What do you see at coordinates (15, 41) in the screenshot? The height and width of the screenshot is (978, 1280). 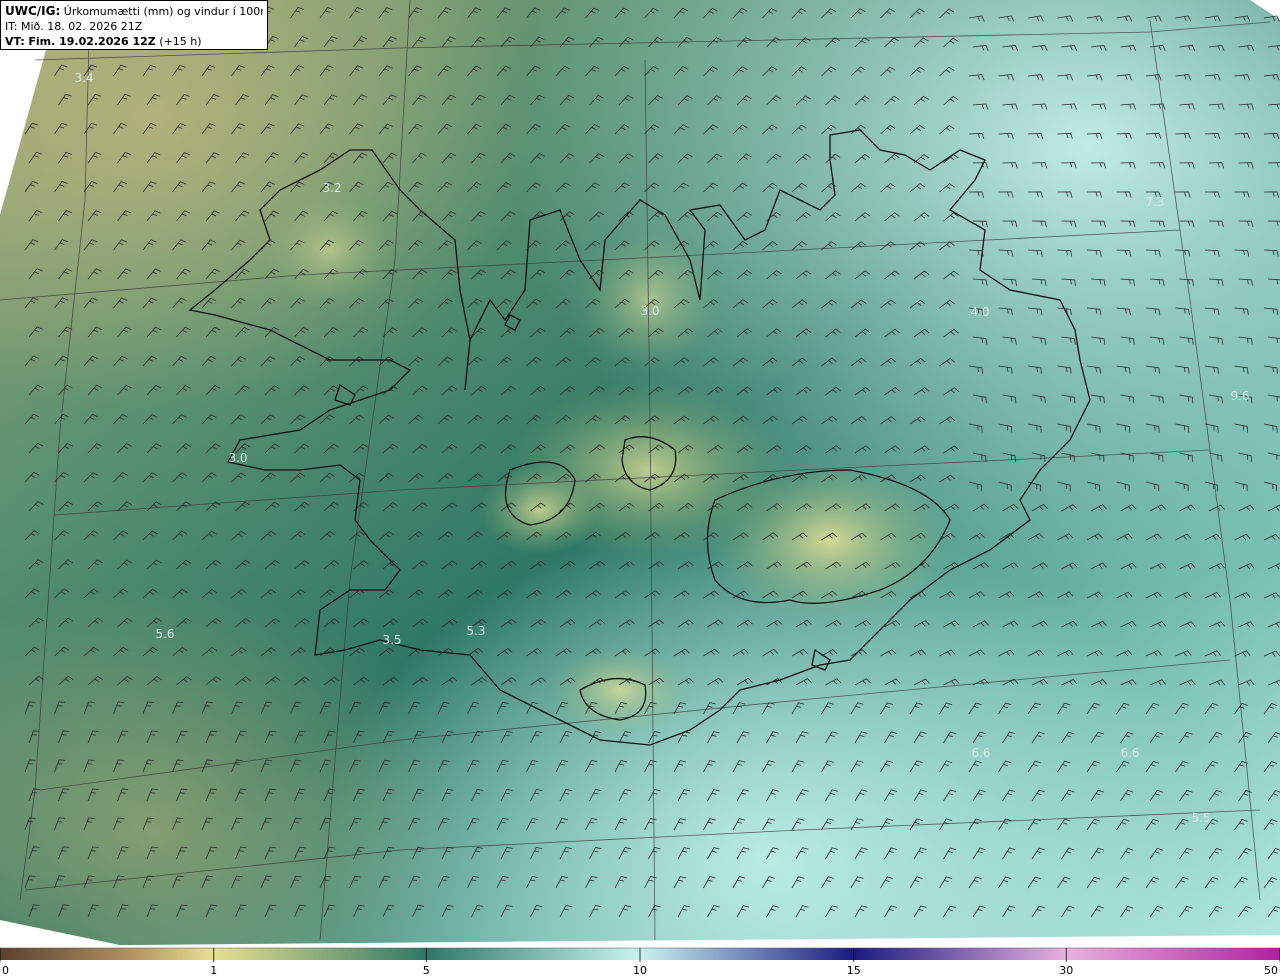 I see `vt-label: VT:` at bounding box center [15, 41].